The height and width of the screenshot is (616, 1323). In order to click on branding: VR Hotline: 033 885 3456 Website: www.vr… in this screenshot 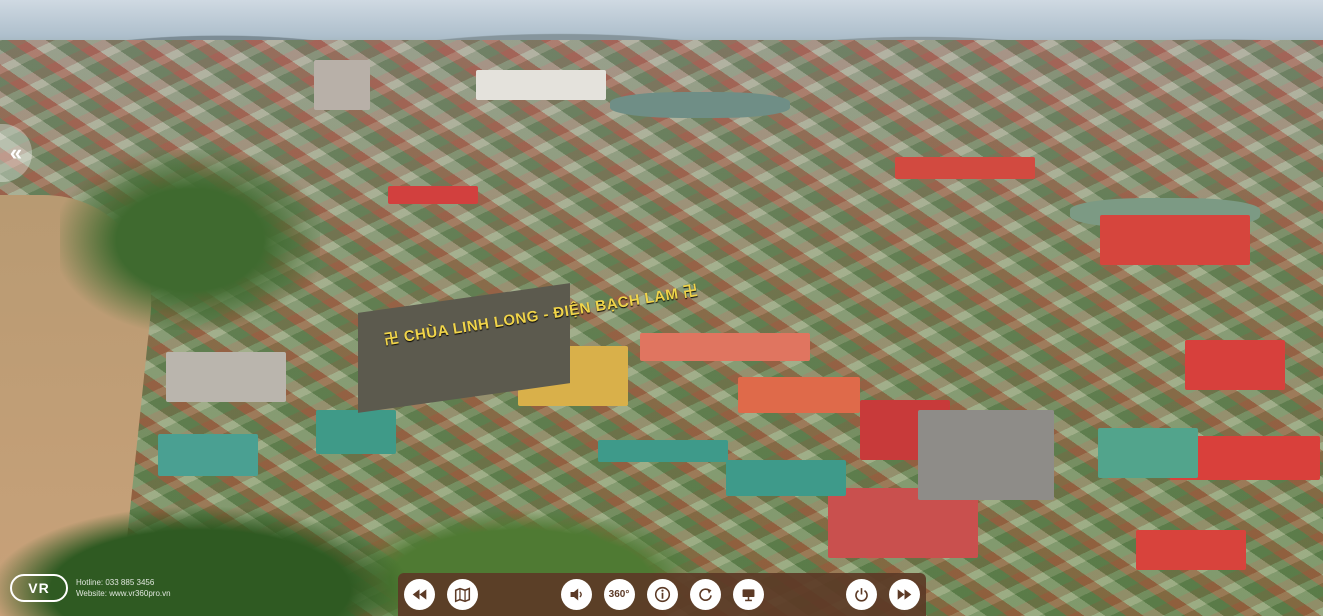, I will do `click(90, 588)`.